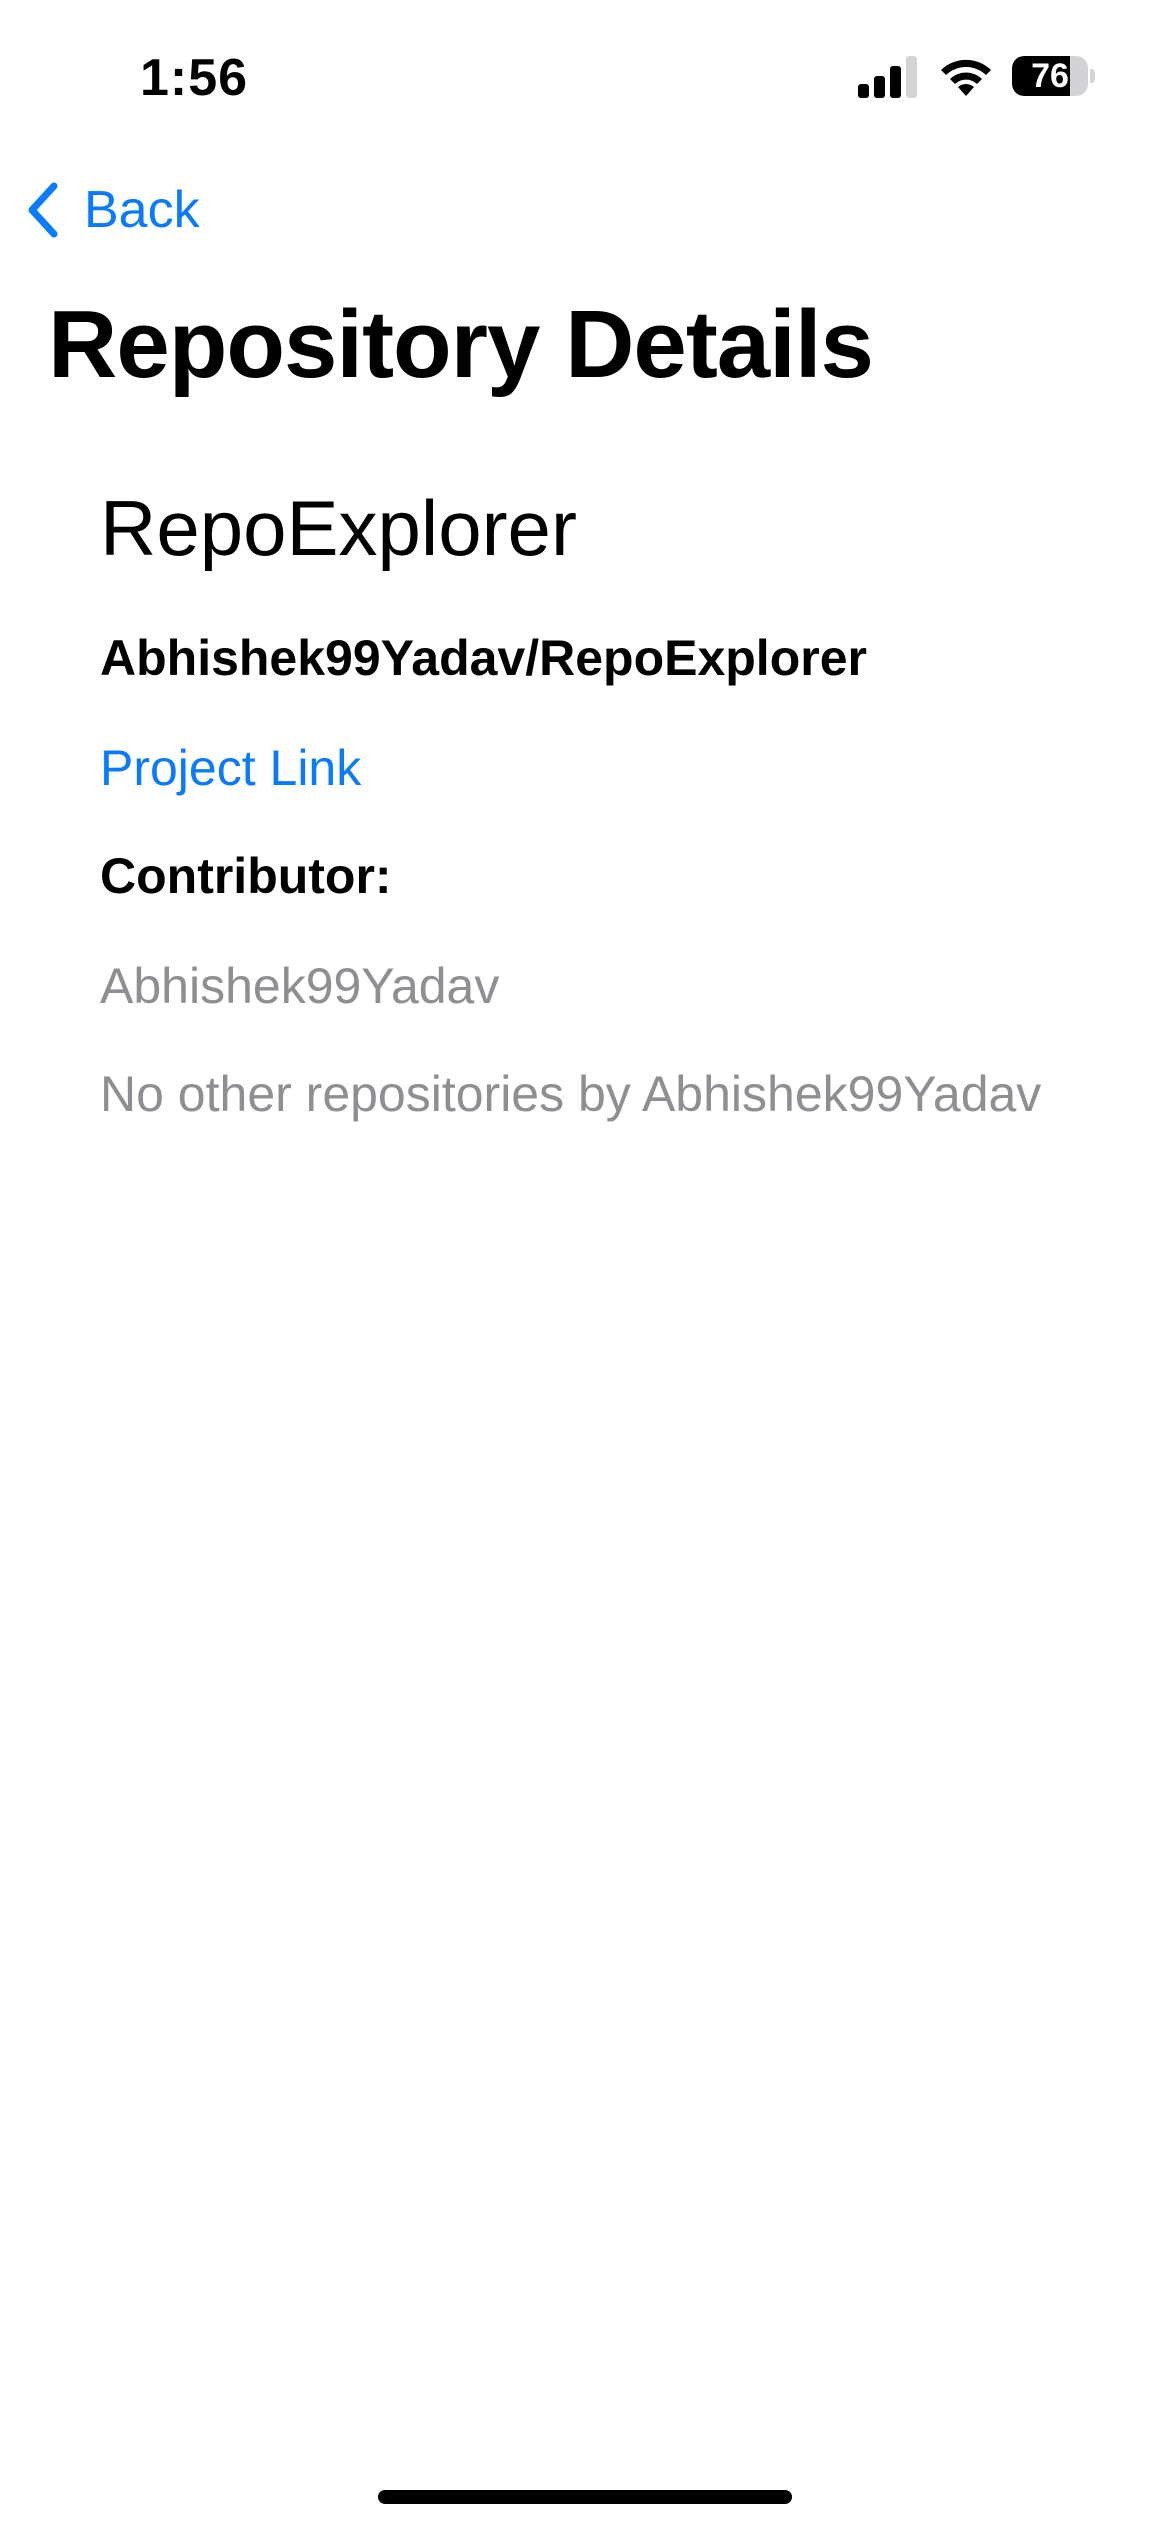  I want to click on contributor-name: Abhishek99Yadav, so click(300, 986).